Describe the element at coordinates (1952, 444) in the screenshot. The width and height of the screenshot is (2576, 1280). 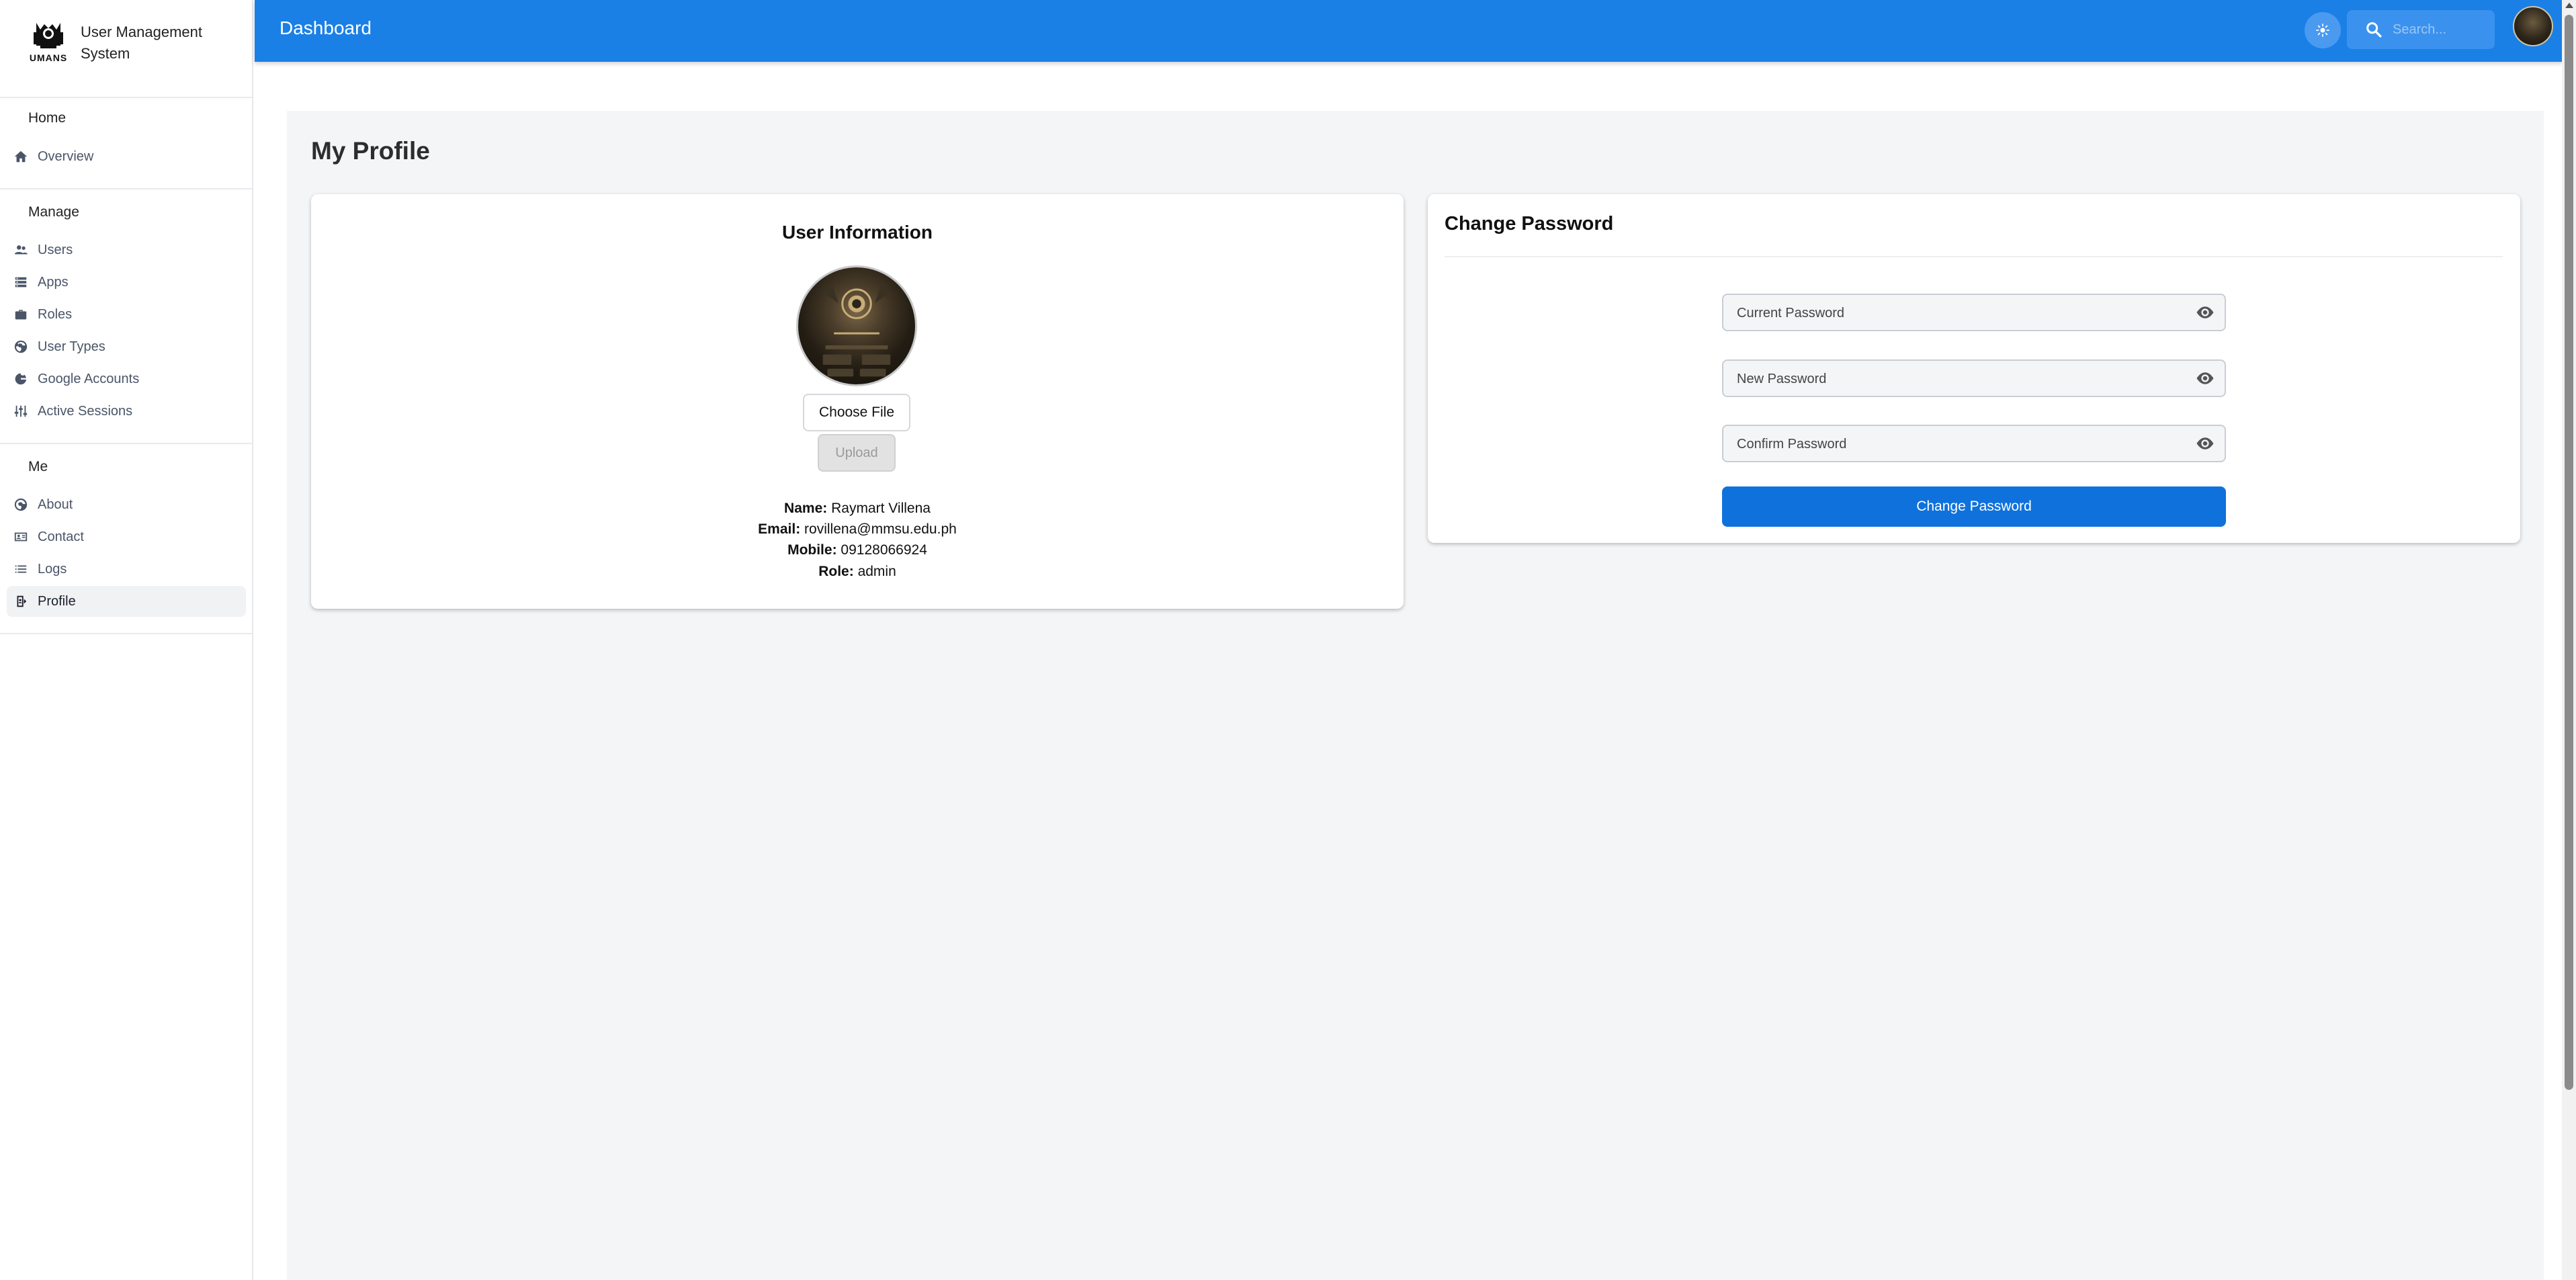
I see `confirm-password-input` at that location.